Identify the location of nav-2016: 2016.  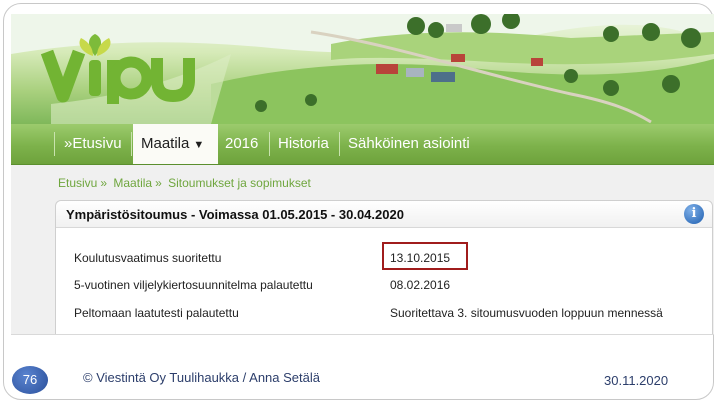
(241, 144).